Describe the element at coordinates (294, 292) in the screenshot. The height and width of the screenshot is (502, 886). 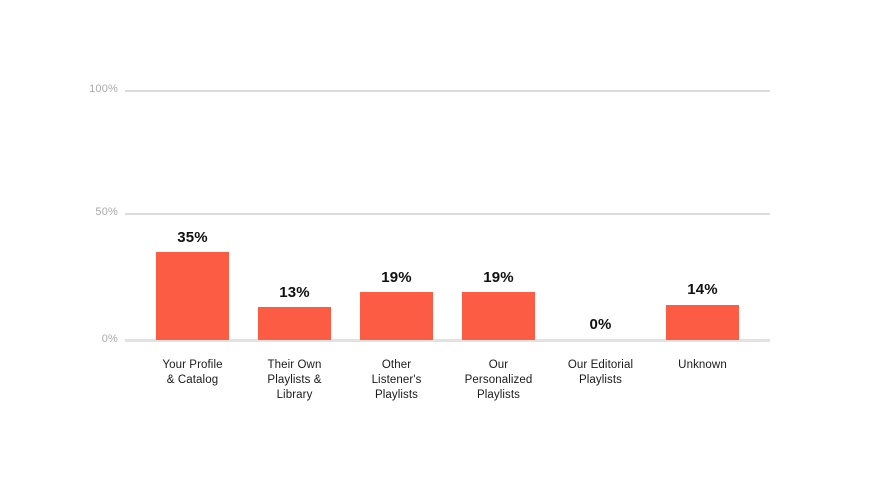
I see `bar-value-1: 13%` at that location.